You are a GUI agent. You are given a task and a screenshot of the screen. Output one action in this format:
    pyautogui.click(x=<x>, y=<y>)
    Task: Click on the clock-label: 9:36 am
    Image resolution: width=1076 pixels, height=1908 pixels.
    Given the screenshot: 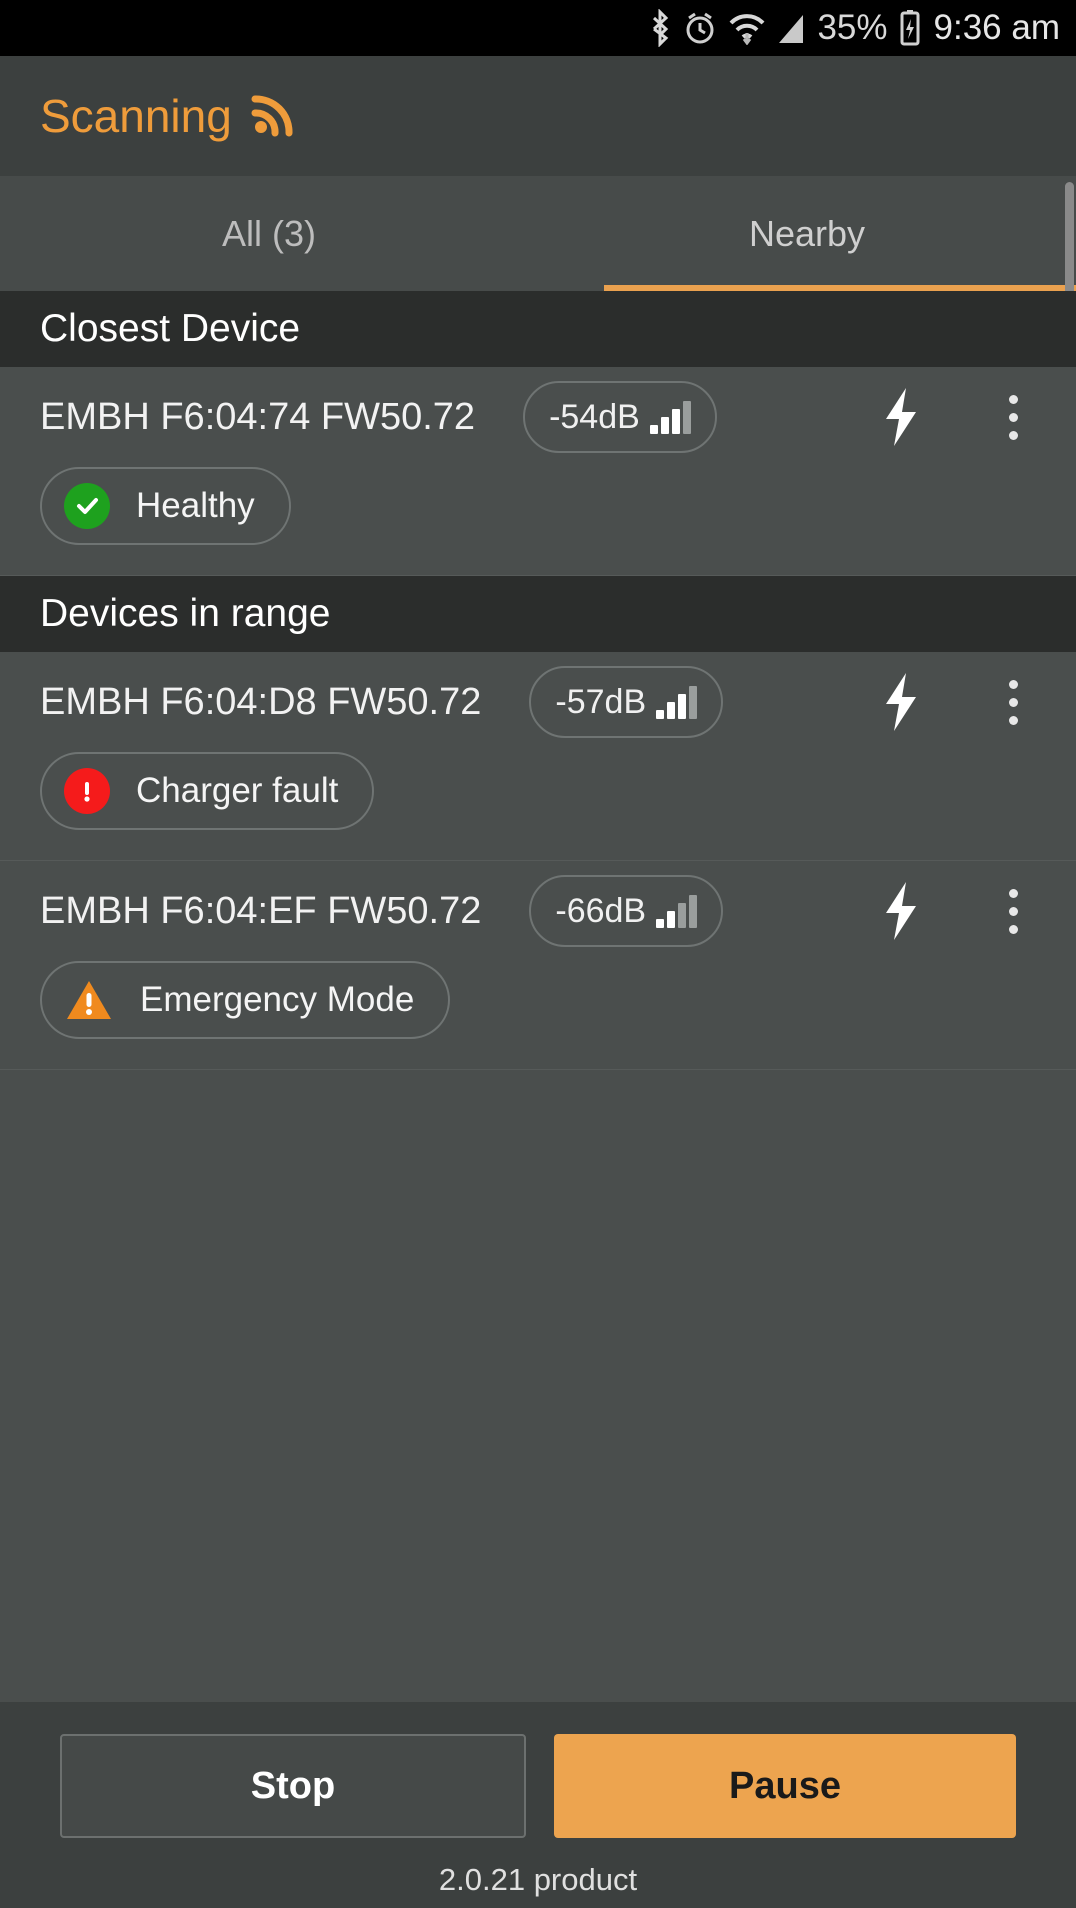 What is the action you would take?
    pyautogui.click(x=996, y=27)
    